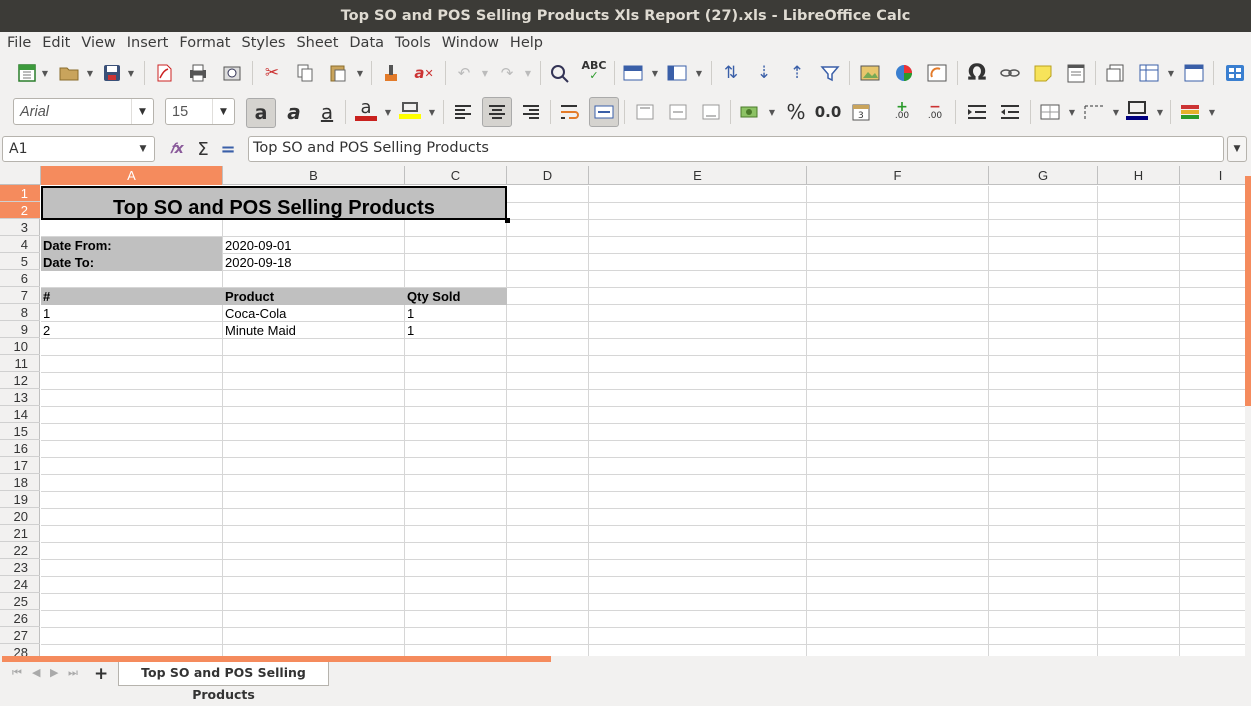 The width and height of the screenshot is (1251, 706). What do you see at coordinates (1235, 73) in the screenshot?
I see `sidebar-deck-icon` at bounding box center [1235, 73].